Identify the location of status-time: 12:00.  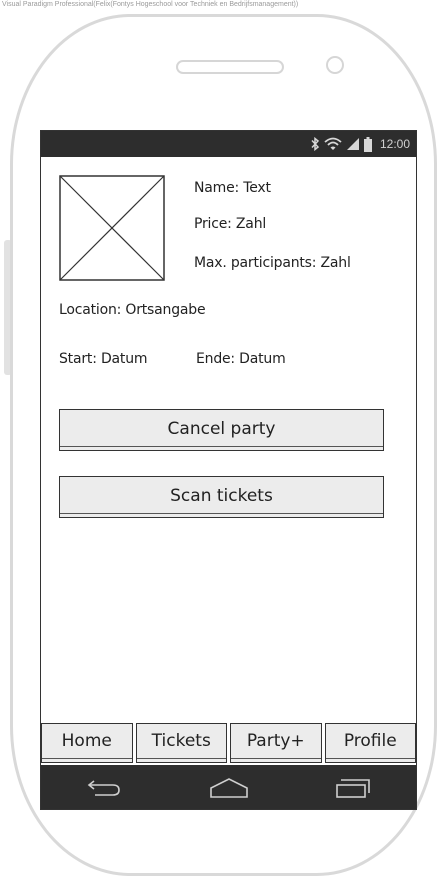
(394, 144).